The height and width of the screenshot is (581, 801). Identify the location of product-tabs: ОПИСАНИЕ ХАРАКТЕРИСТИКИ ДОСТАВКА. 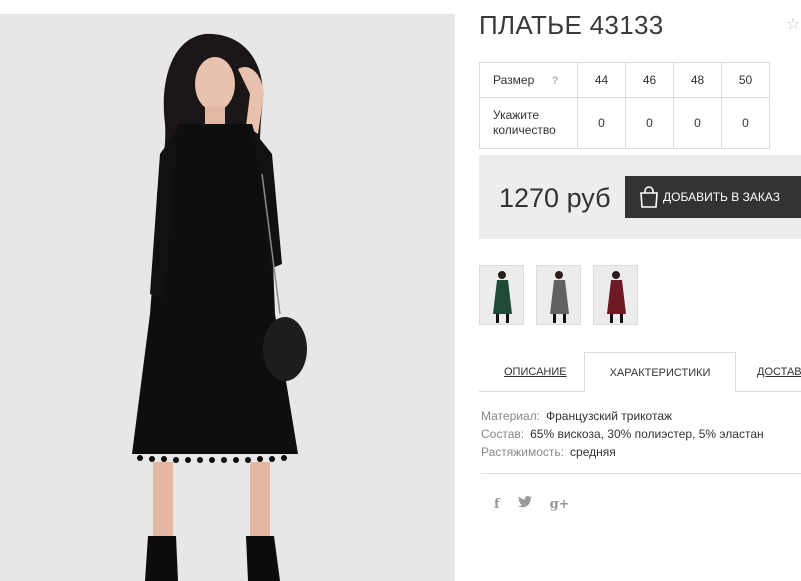
(640, 372).